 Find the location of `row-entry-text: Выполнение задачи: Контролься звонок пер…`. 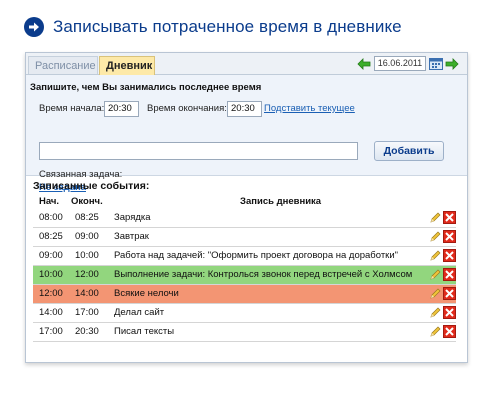

row-entry-text: Выполнение задачи: Контролься звонок пер… is located at coordinates (263, 274).